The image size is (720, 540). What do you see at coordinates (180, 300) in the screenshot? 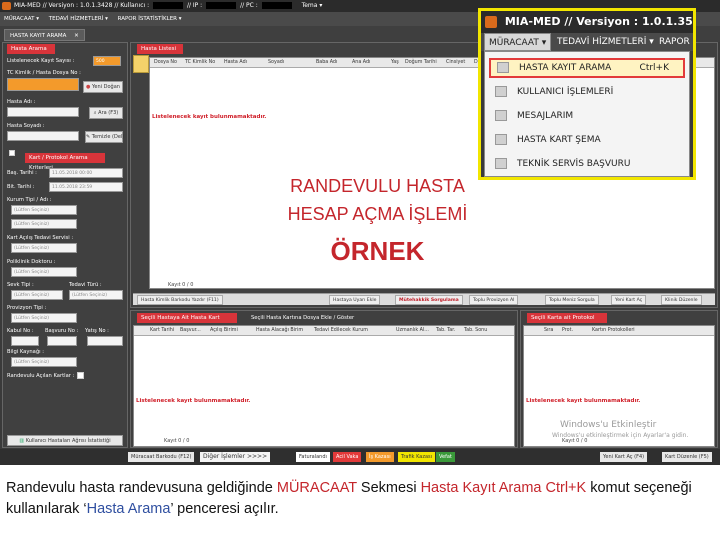
I see `barkod-yazdir-button: Hasta Kimlik Barkodu Yazdır (F11)` at bounding box center [180, 300].